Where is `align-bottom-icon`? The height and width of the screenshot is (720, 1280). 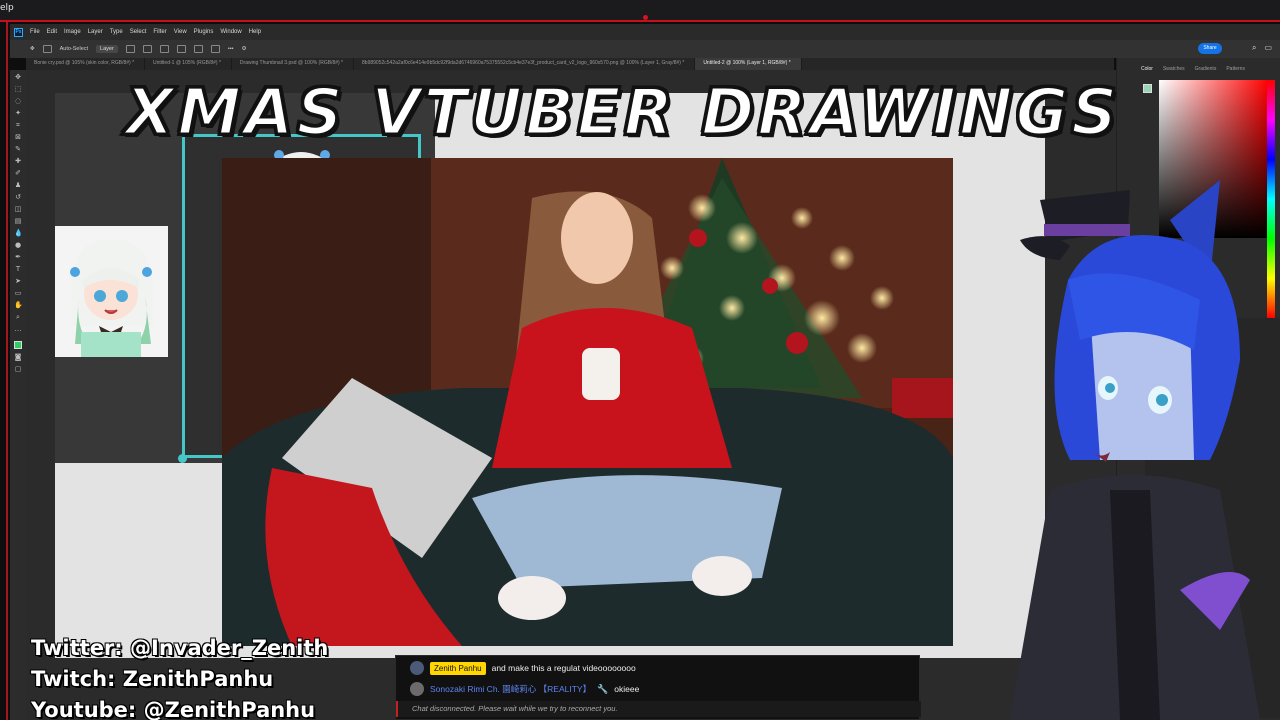
align-bottom-icon is located at coordinates (215, 49).